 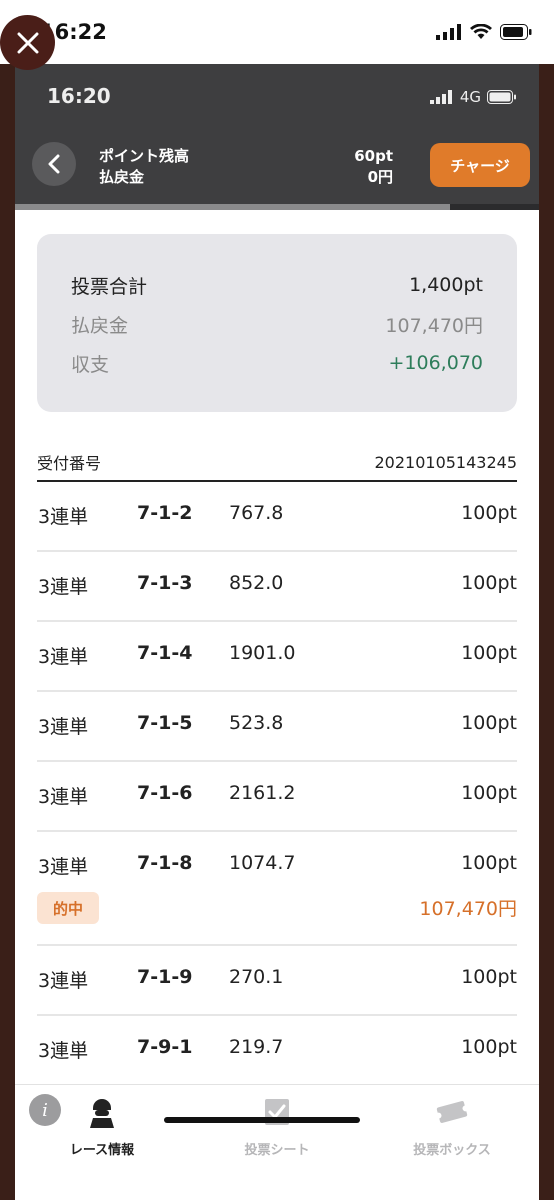 I want to click on bet-combination: 7-1-8, so click(x=165, y=863).